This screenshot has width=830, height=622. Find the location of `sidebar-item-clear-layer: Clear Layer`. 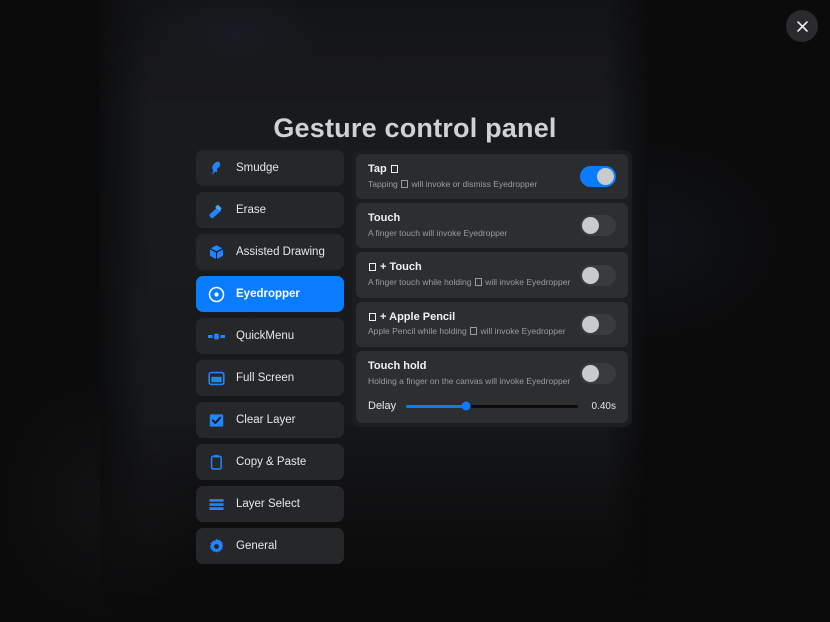

sidebar-item-clear-layer: Clear Layer is located at coordinates (270, 420).